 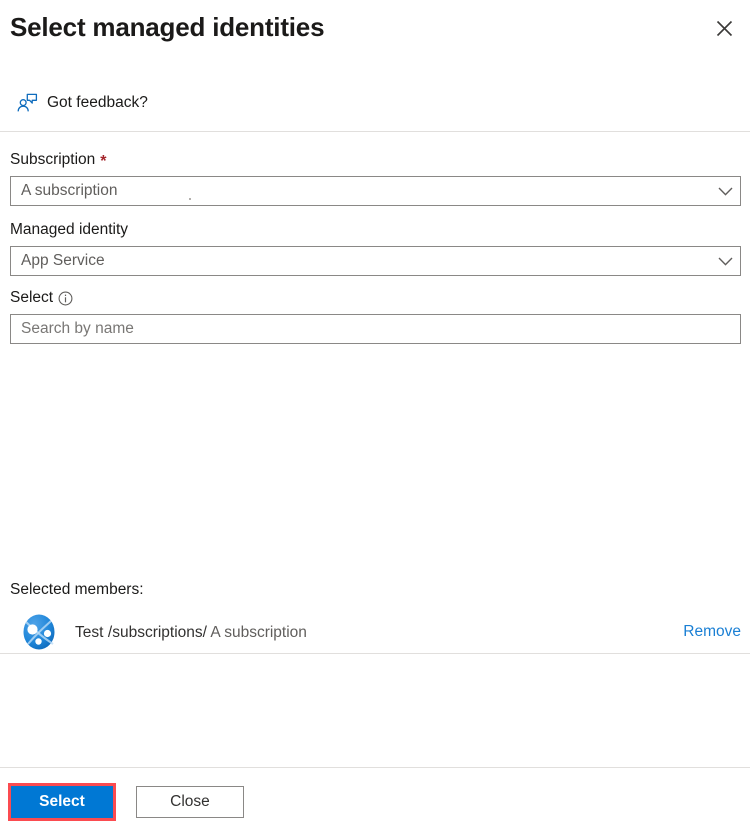 I want to click on search-input: Search by name, so click(x=375, y=329).